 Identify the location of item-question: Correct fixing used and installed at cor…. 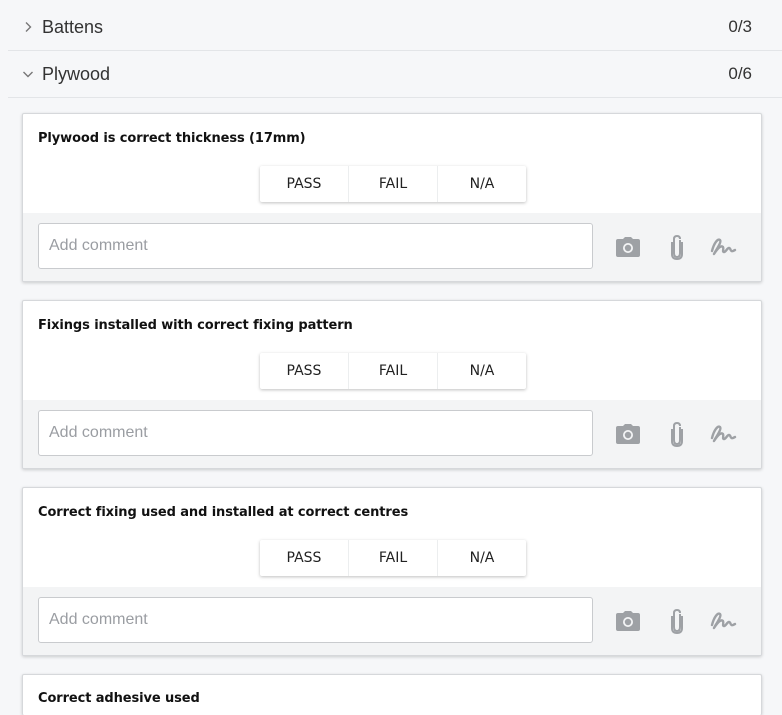
(223, 512).